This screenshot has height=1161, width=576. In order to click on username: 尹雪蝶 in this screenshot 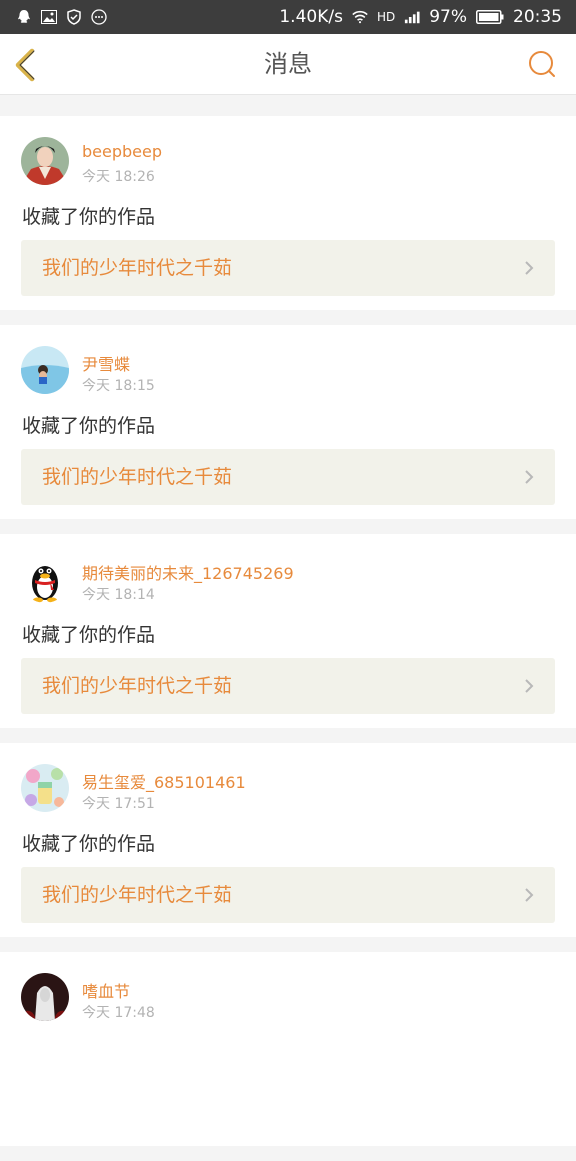, I will do `click(106, 363)`.